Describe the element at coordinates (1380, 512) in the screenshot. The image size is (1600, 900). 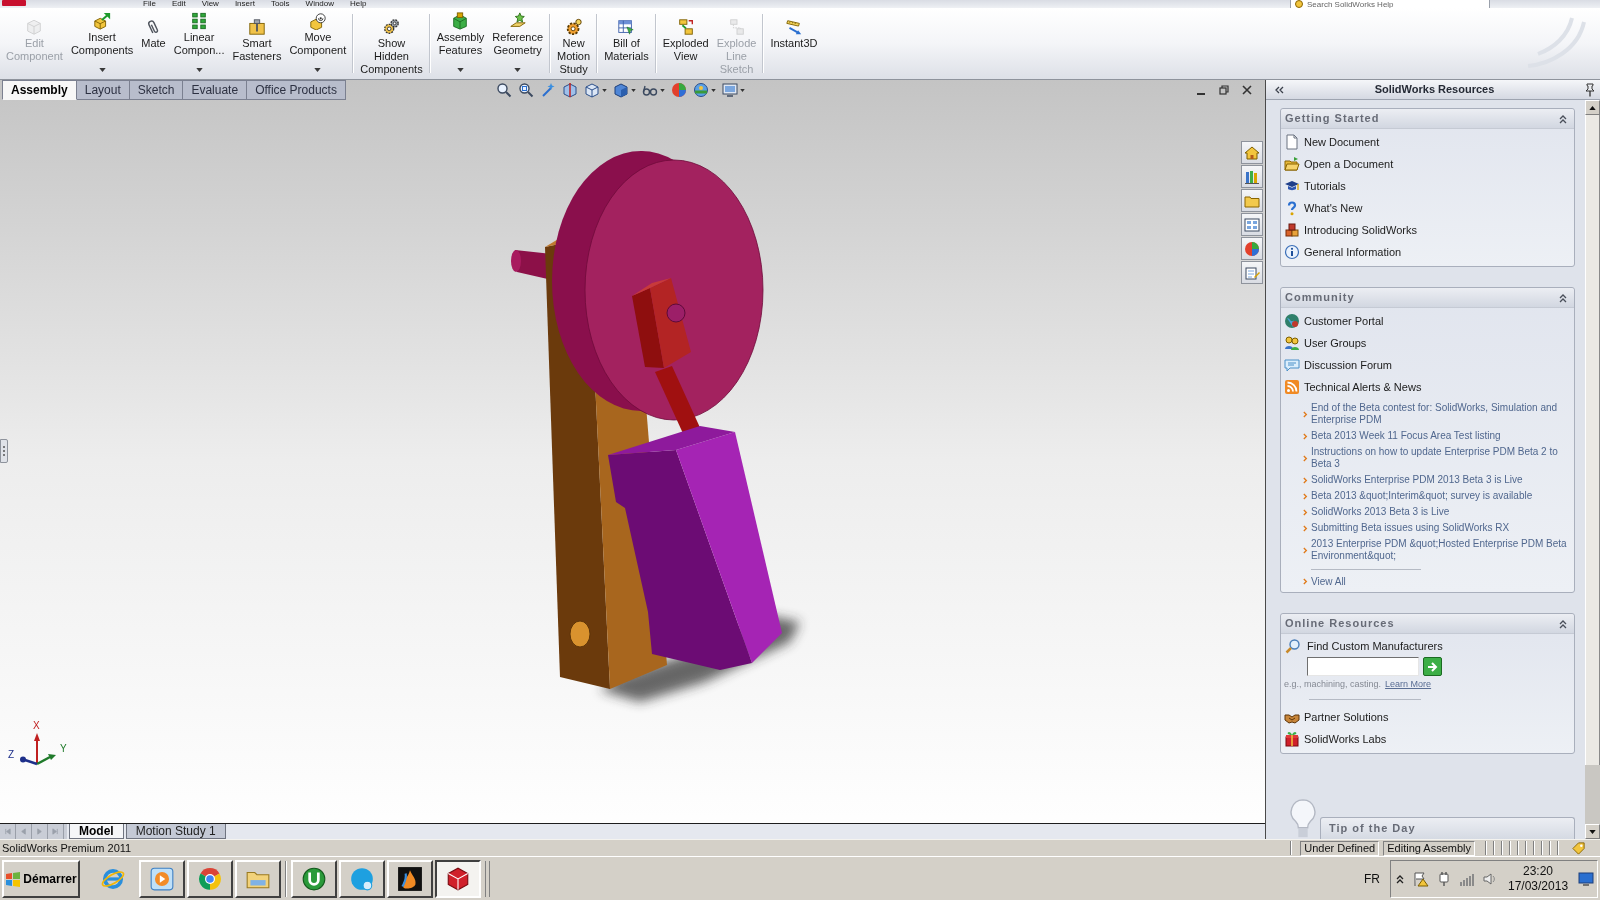
I see `news-link: SolidWorks 2013 Beta 3 is Live` at that location.